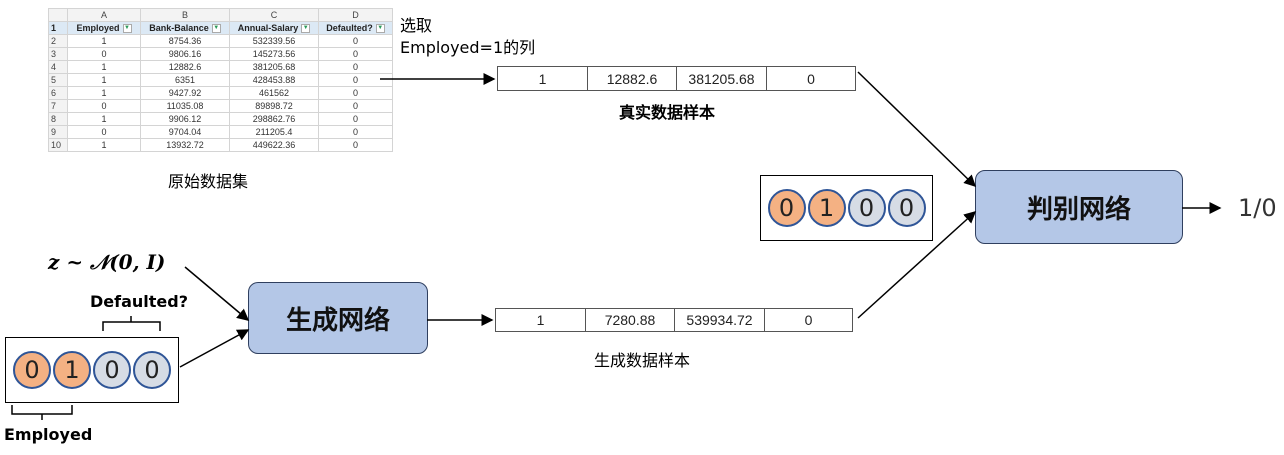 The image size is (1284, 455). Describe the element at coordinates (131, 323) in the screenshot. I see `defaulted-bracket` at that location.